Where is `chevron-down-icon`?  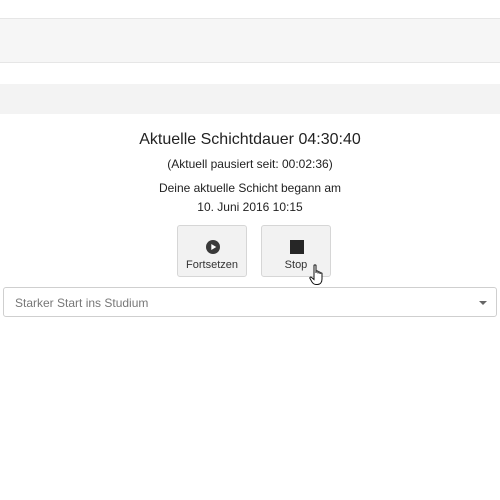
chevron-down-icon is located at coordinates (483, 303).